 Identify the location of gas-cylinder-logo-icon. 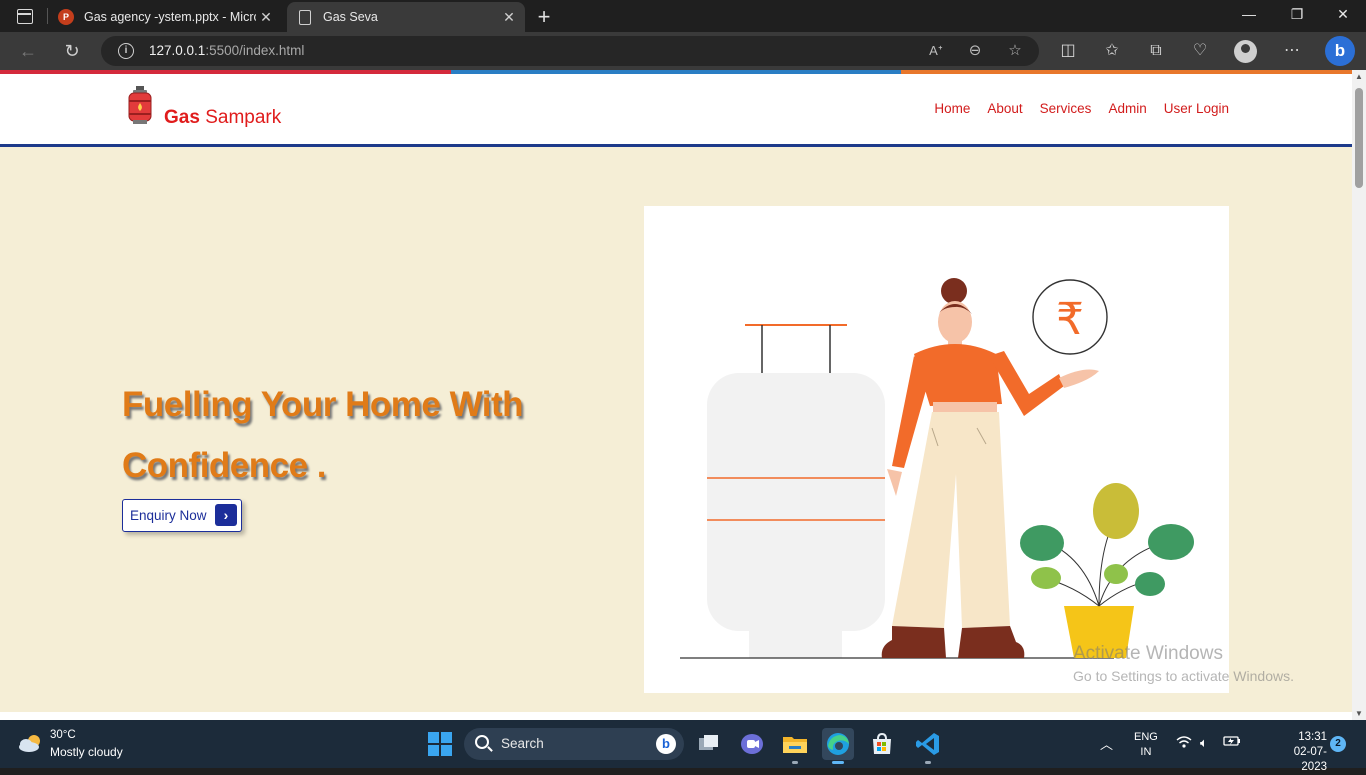
(140, 105).